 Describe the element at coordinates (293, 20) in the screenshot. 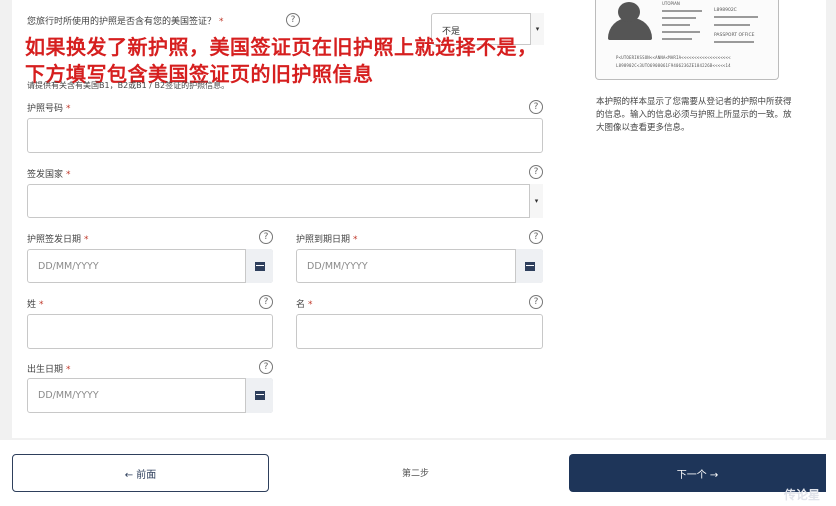

I see `visa-question-help-icon: ?` at that location.